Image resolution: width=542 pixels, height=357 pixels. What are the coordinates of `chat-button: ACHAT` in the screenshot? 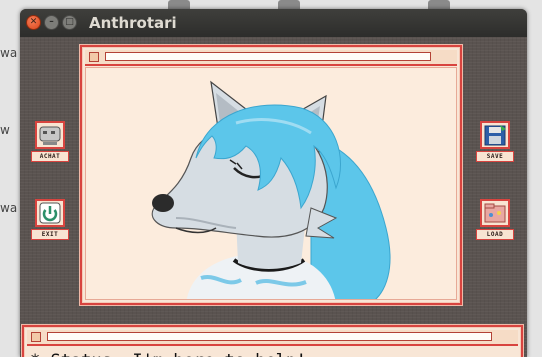 It's located at (50, 141).